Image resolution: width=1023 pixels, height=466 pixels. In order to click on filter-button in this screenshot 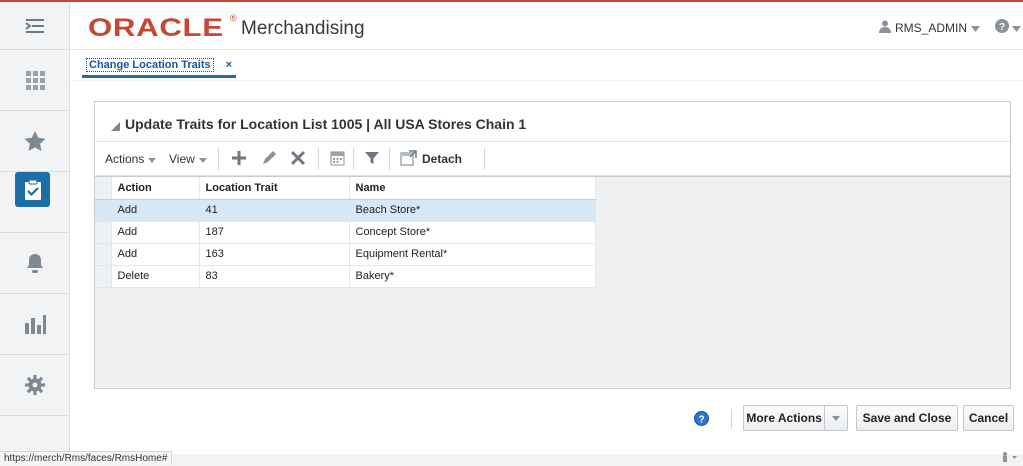, I will do `click(372, 159)`.